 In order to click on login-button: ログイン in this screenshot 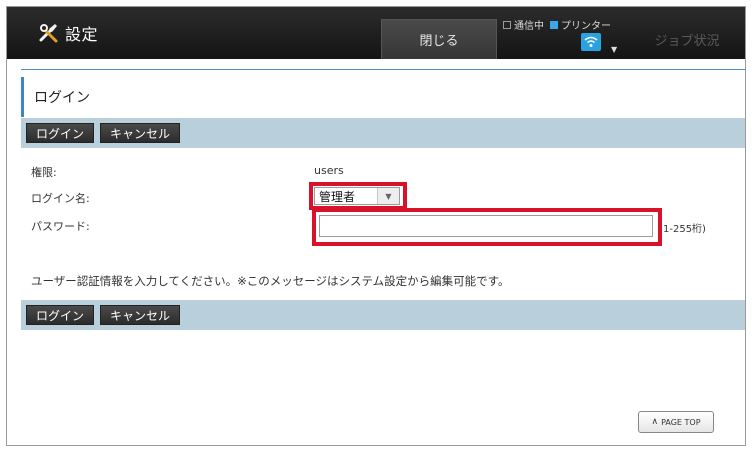, I will do `click(60, 133)`.